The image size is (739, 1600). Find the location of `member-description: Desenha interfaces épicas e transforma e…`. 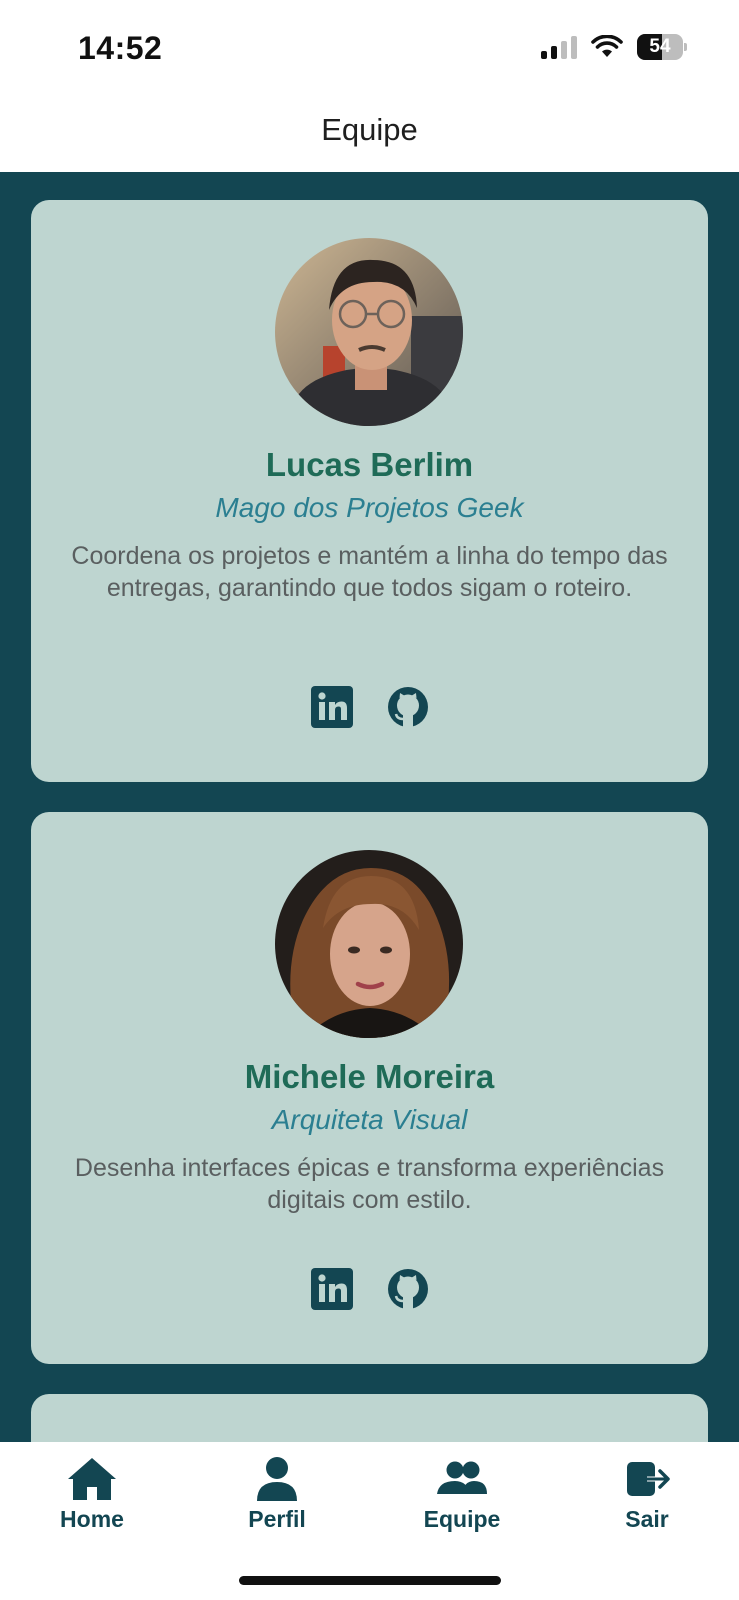

member-description: Desenha interfaces épicas e transforma e… is located at coordinates (369, 1184).